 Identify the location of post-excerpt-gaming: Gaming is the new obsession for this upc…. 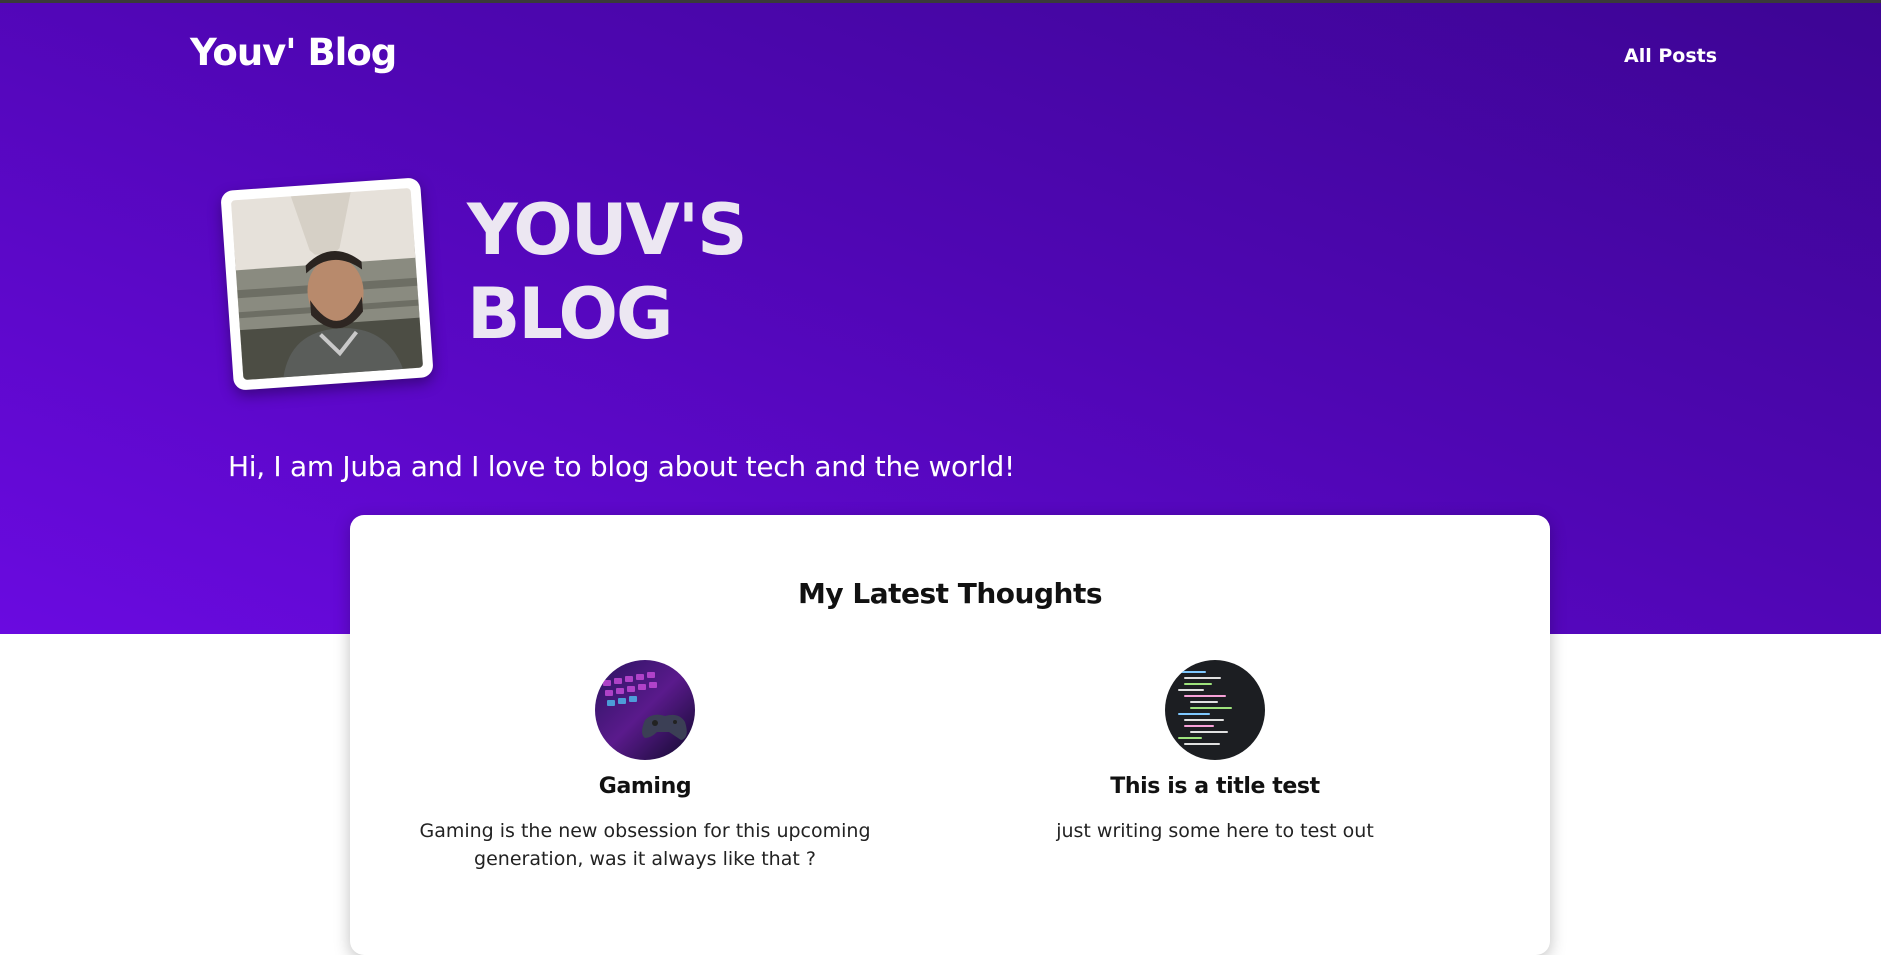
(645, 845).